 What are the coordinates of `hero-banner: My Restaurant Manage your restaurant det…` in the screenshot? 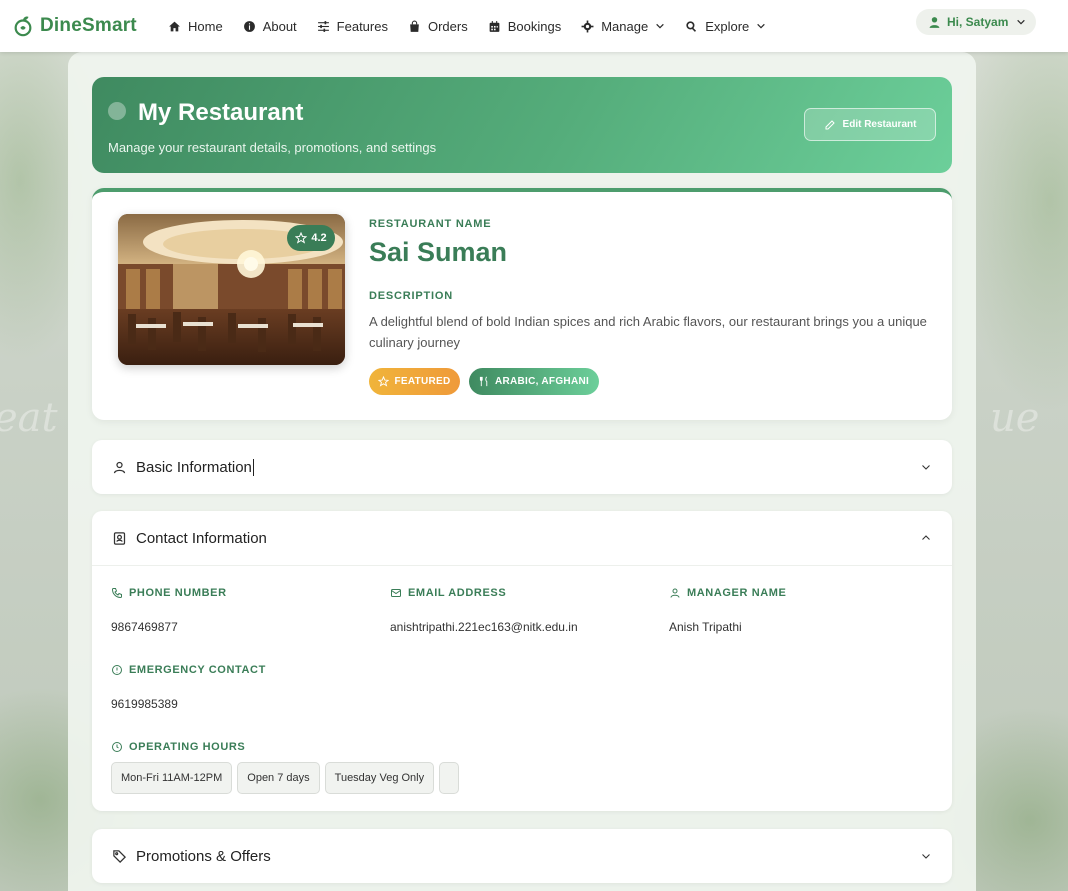 It's located at (522, 125).